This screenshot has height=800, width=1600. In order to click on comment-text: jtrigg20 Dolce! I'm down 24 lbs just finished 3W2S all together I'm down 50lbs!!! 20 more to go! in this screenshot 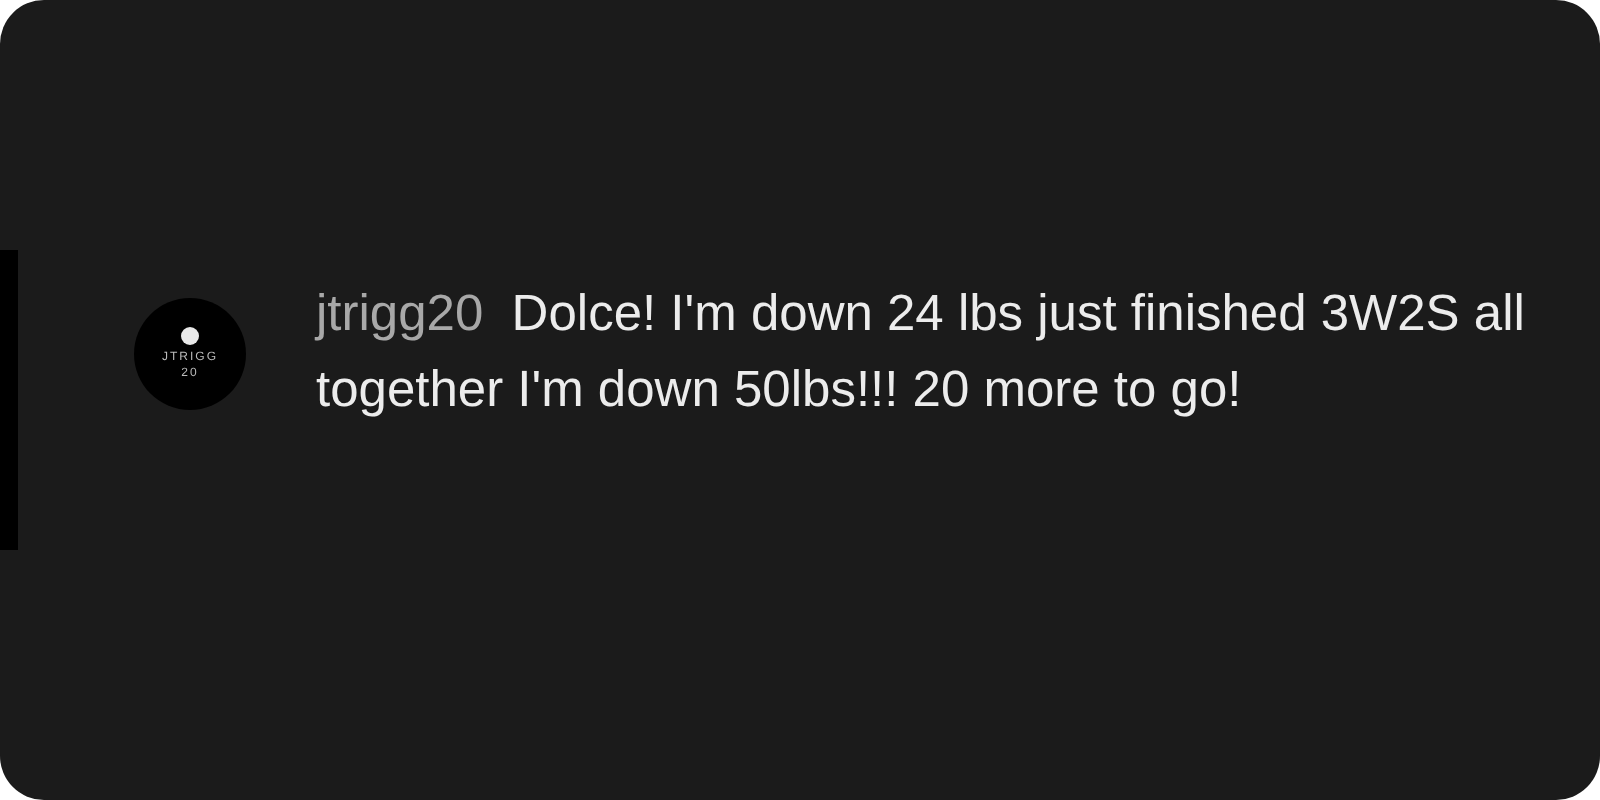, I will do `click(921, 353)`.